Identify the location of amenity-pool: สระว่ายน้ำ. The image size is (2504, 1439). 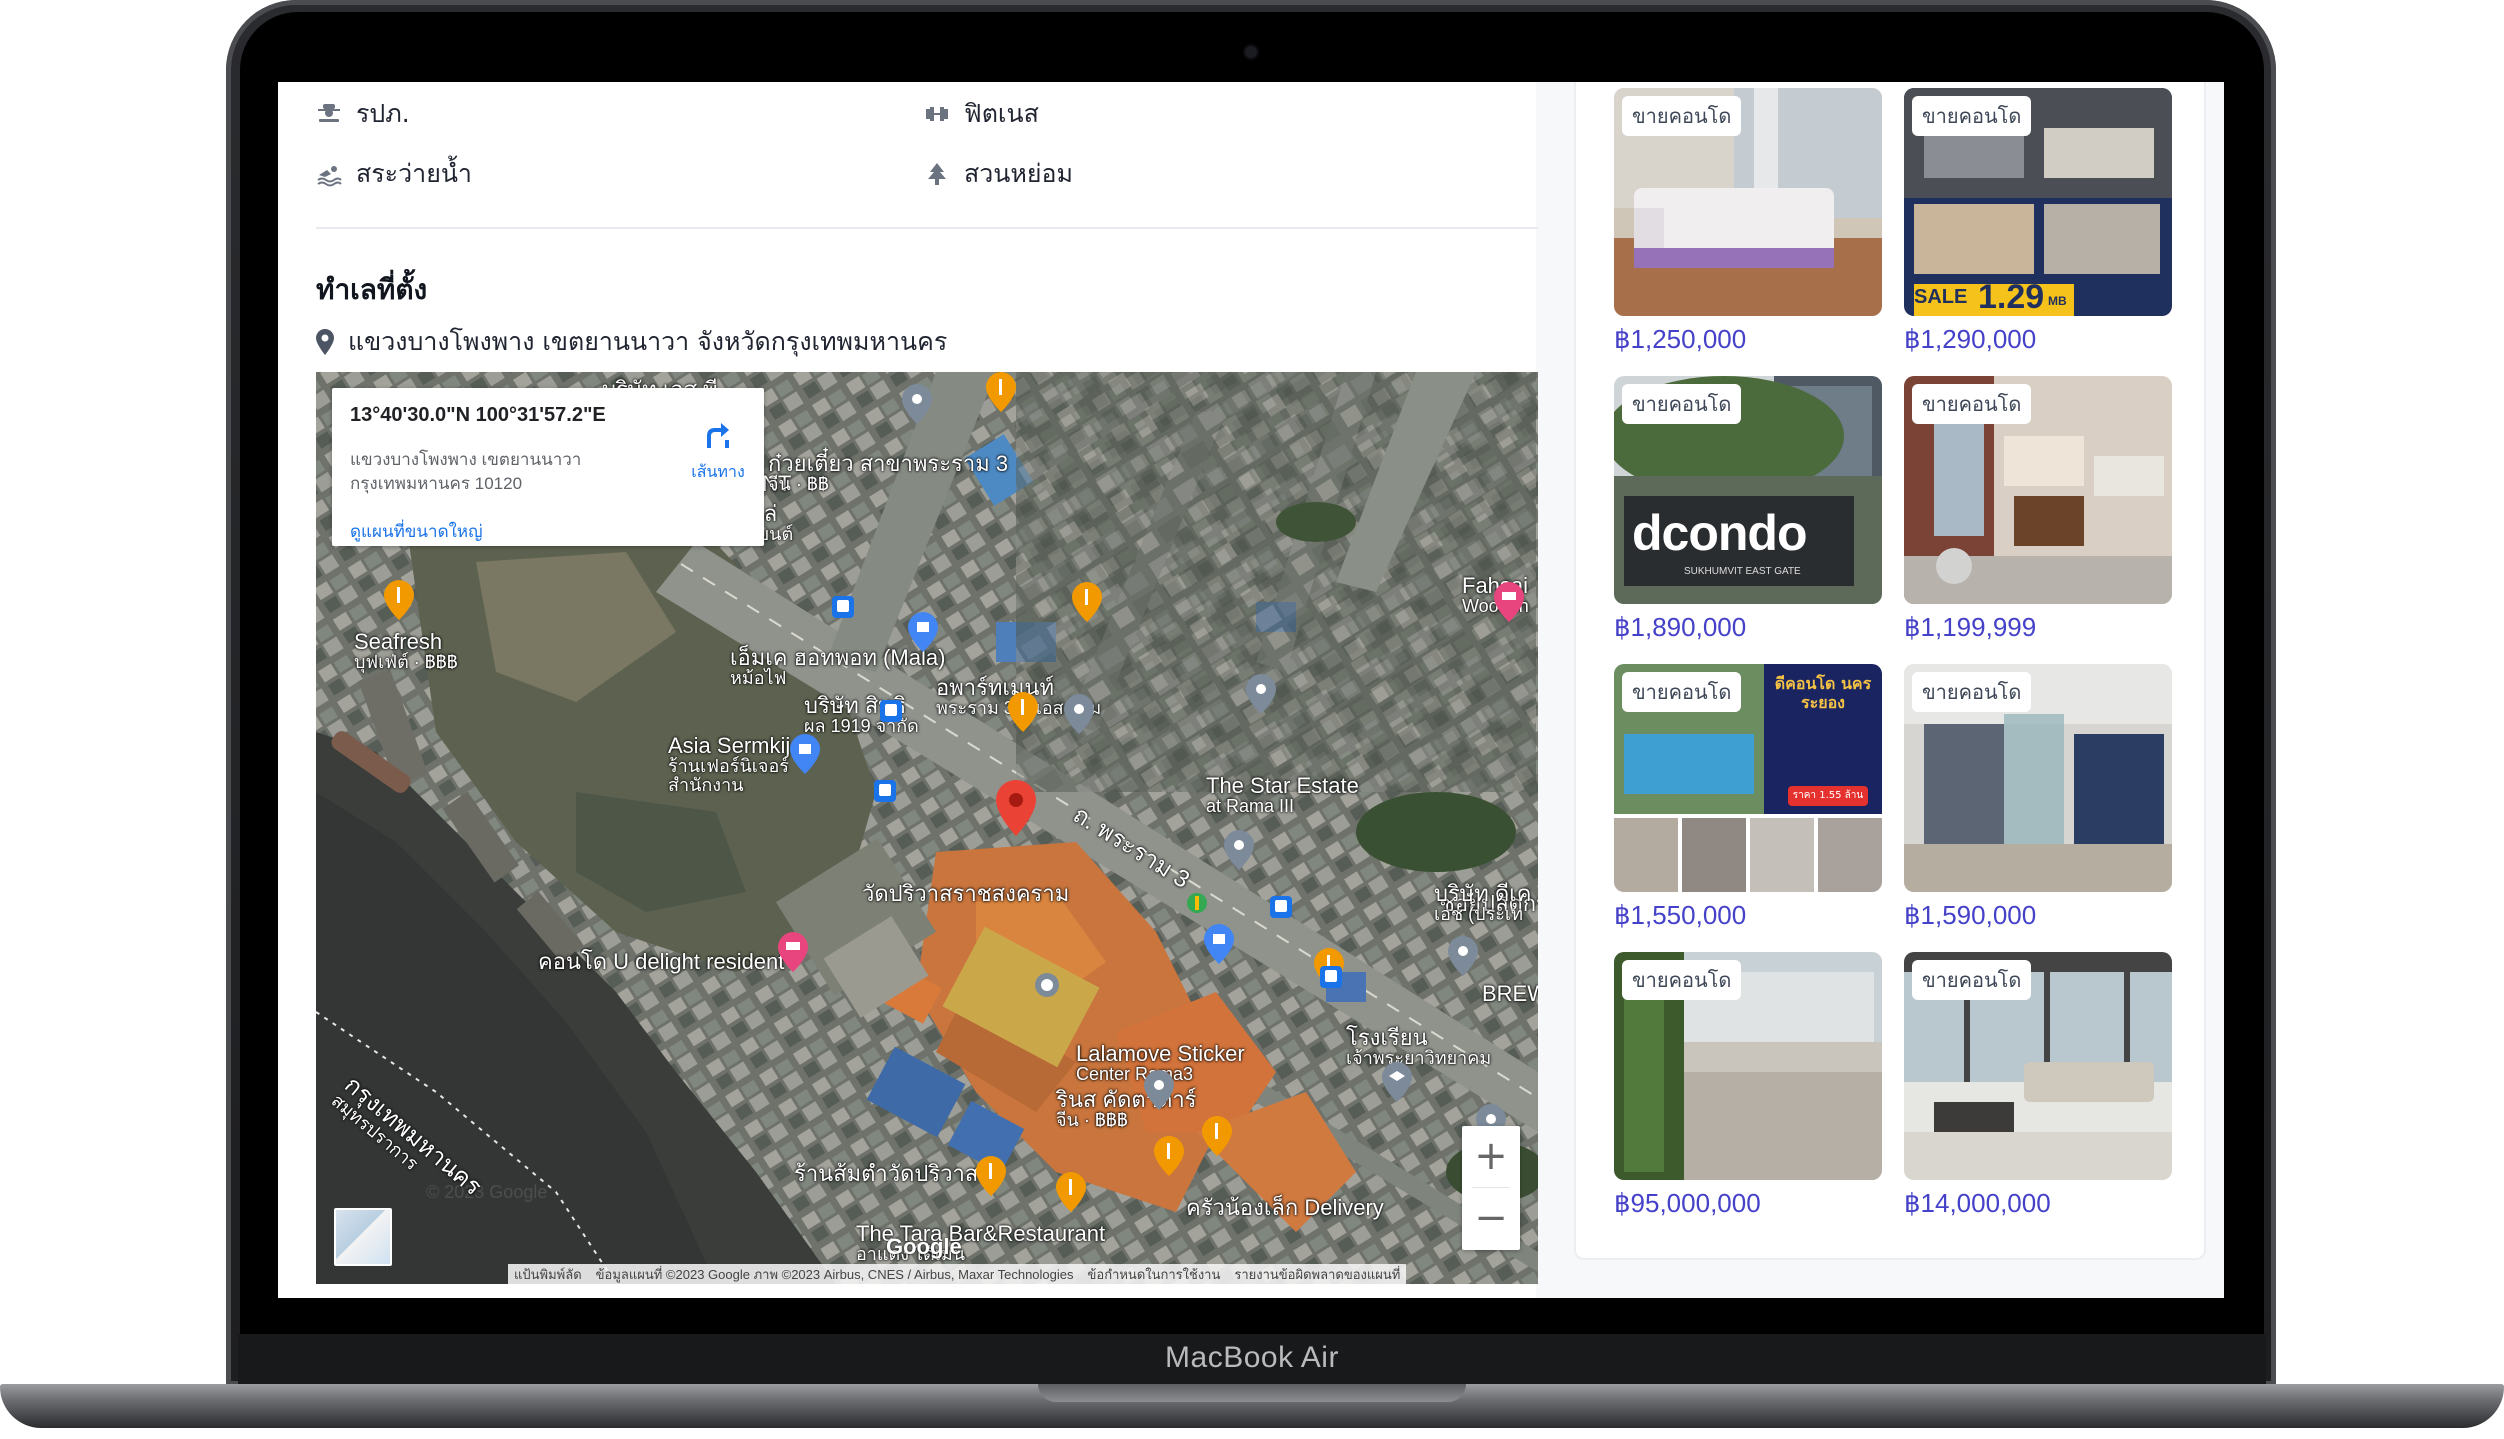
(394, 174).